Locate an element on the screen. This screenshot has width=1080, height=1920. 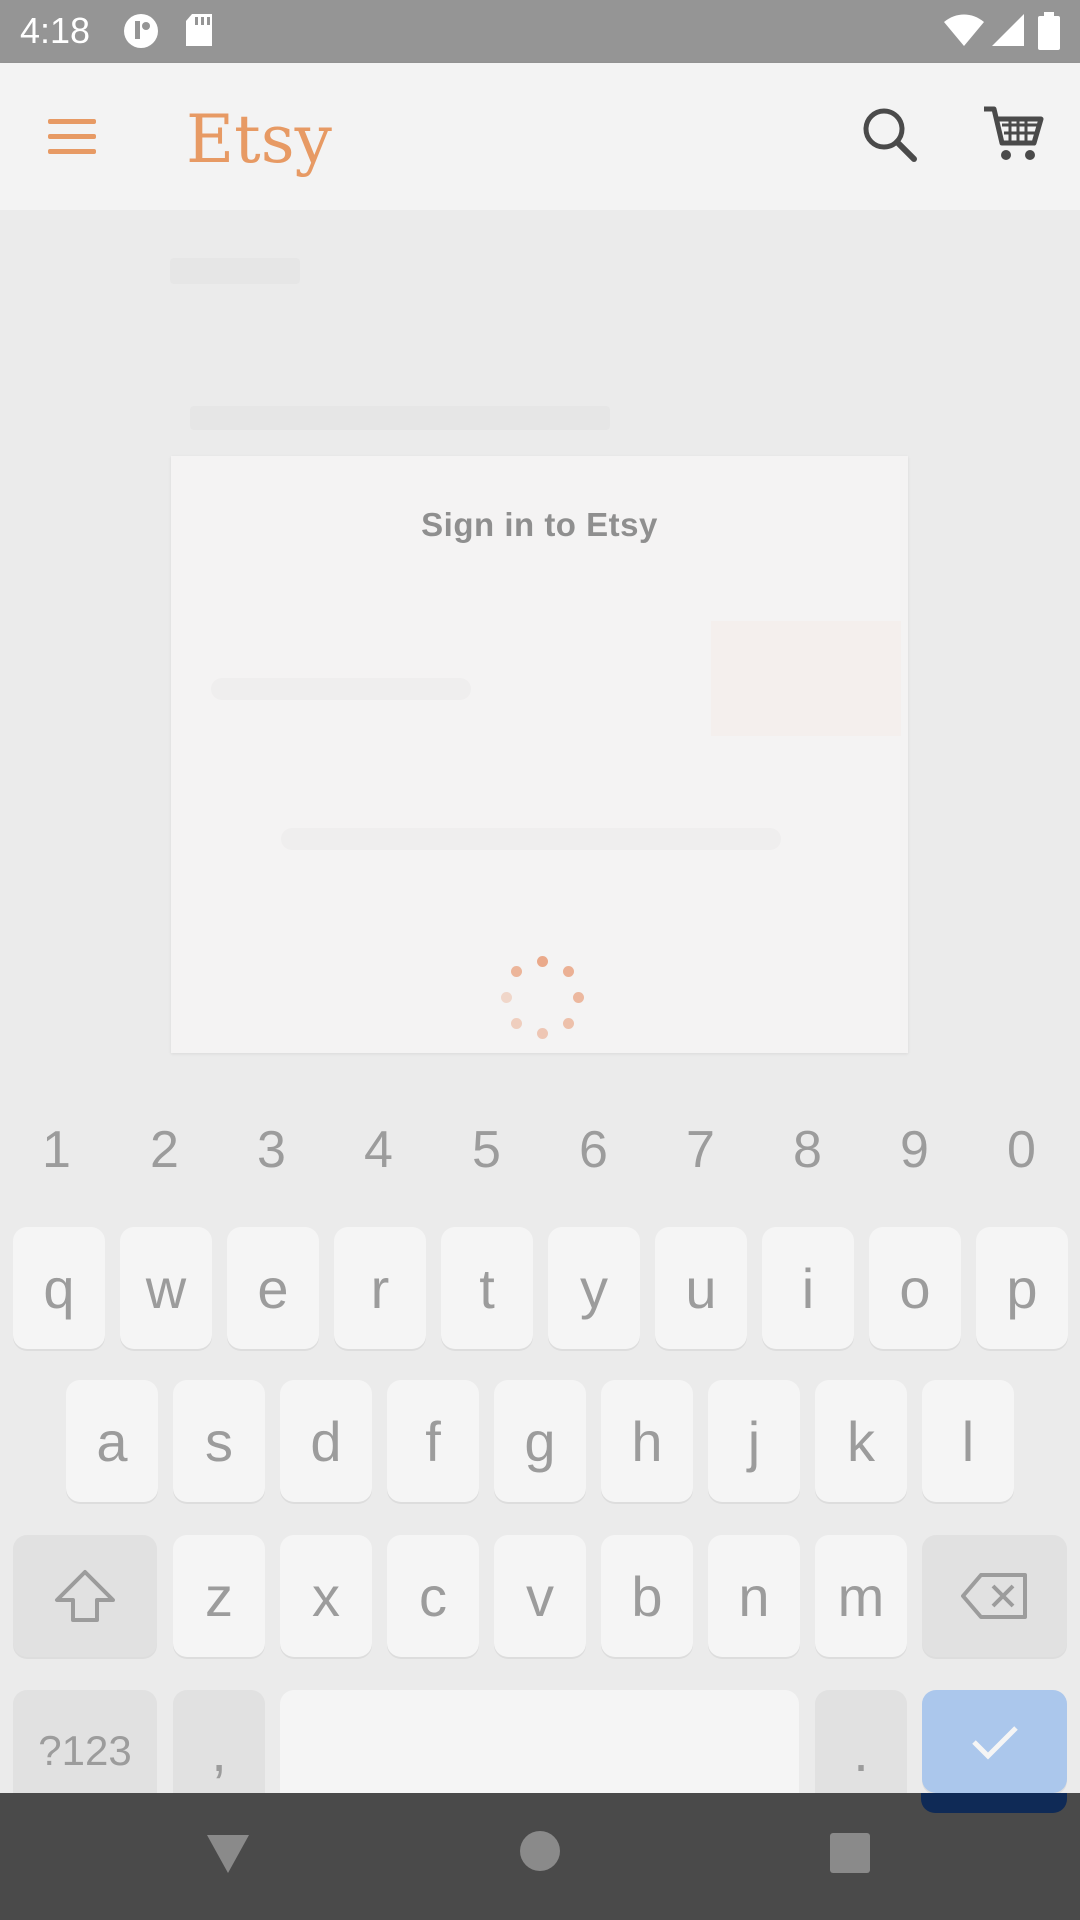
key-8: 8 is located at coordinates (807, 1150).